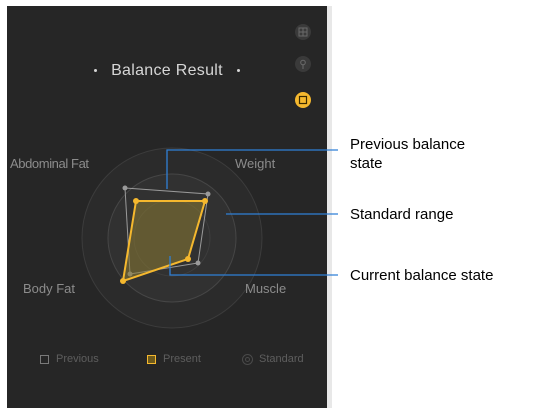 This screenshot has height=411, width=543. Describe the element at coordinates (205, 201) in the screenshot. I see `present-point-weight` at that location.